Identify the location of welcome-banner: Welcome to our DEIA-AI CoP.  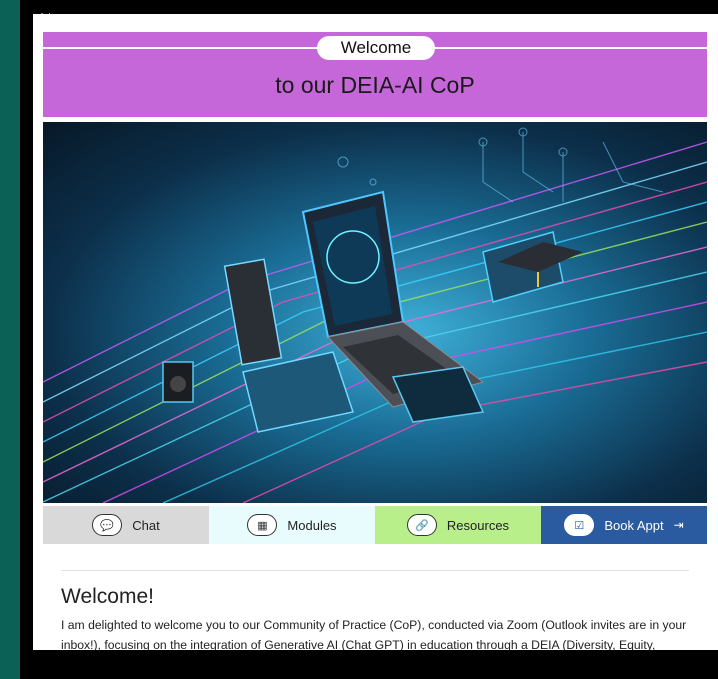
(375, 74).